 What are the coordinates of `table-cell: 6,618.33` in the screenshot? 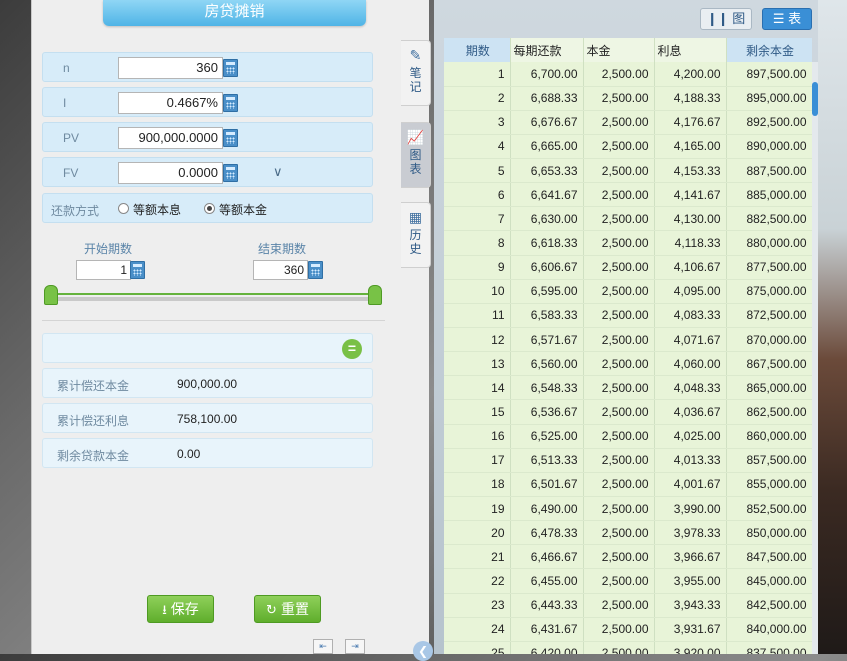 It's located at (547, 243).